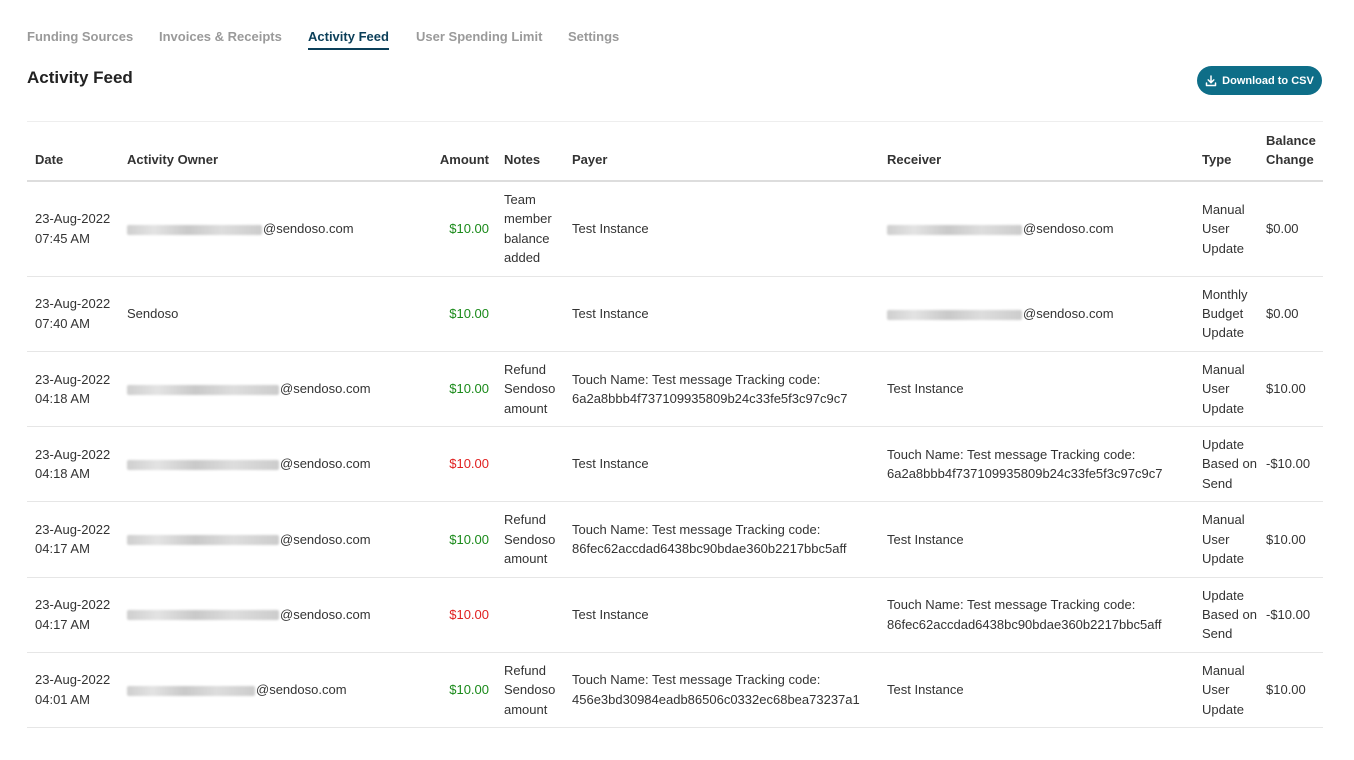  Describe the element at coordinates (530, 229) in the screenshot. I see `notes-cell: Team member balance added` at that location.